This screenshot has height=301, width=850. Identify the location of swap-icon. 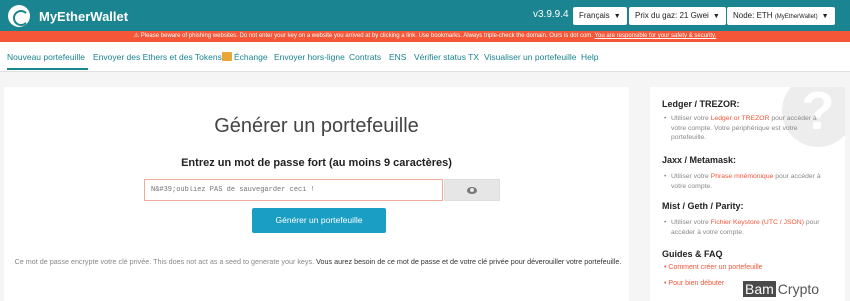
(227, 56).